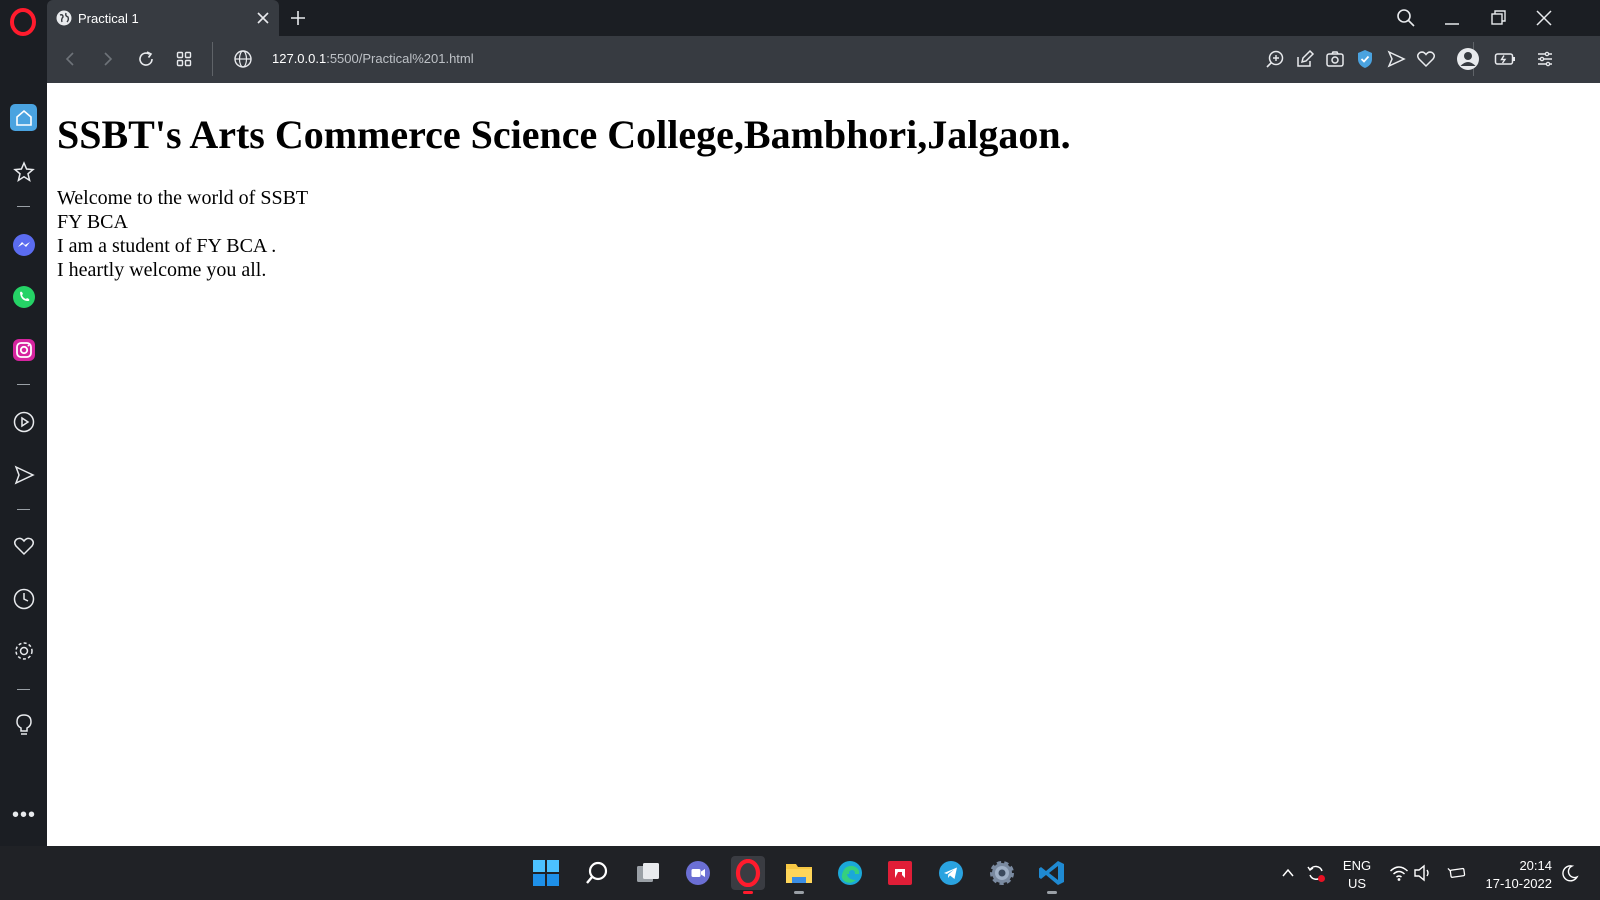 Image resolution: width=1600 pixels, height=900 pixels. Describe the element at coordinates (1519, 883) in the screenshot. I see `clock-date-text: 17-10-2022` at that location.